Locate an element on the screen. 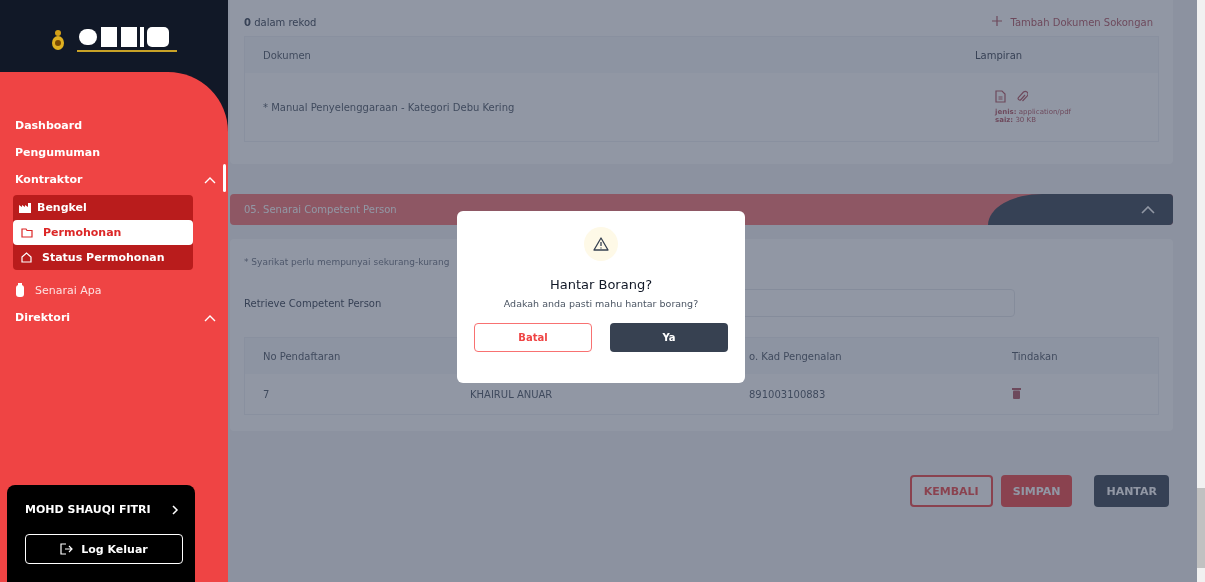  action-button: HANTAR is located at coordinates (1131, 491).